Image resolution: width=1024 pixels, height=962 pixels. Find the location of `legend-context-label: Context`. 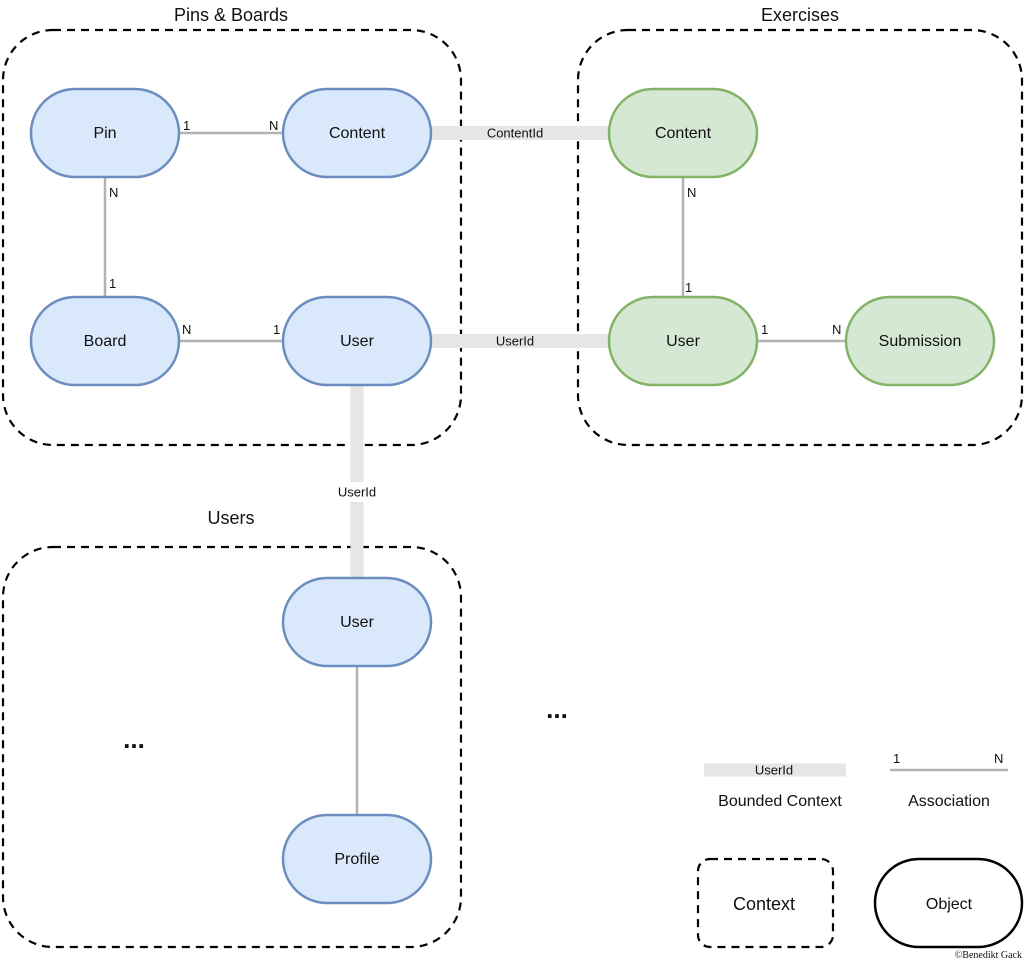

legend-context-label: Context is located at coordinates (764, 904).